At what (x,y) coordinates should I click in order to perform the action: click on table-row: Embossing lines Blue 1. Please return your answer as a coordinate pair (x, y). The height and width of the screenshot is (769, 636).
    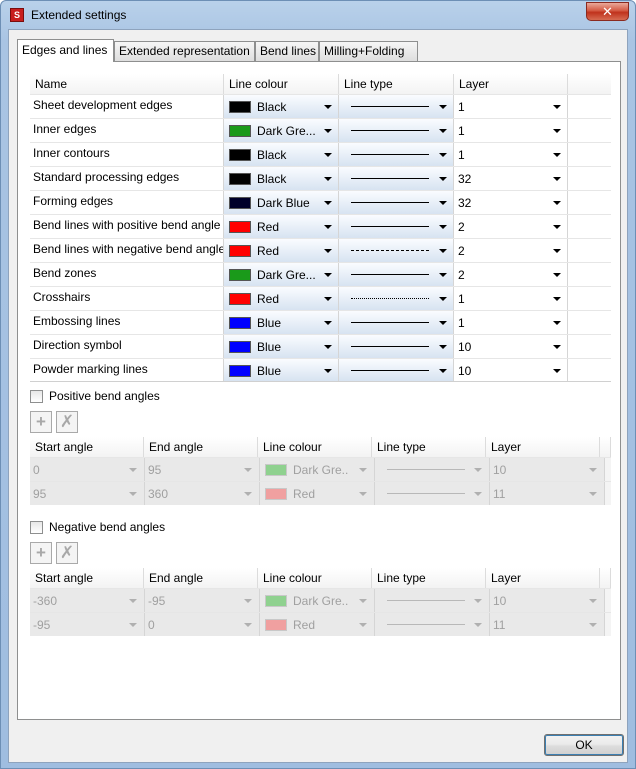
    Looking at the image, I should click on (320, 322).